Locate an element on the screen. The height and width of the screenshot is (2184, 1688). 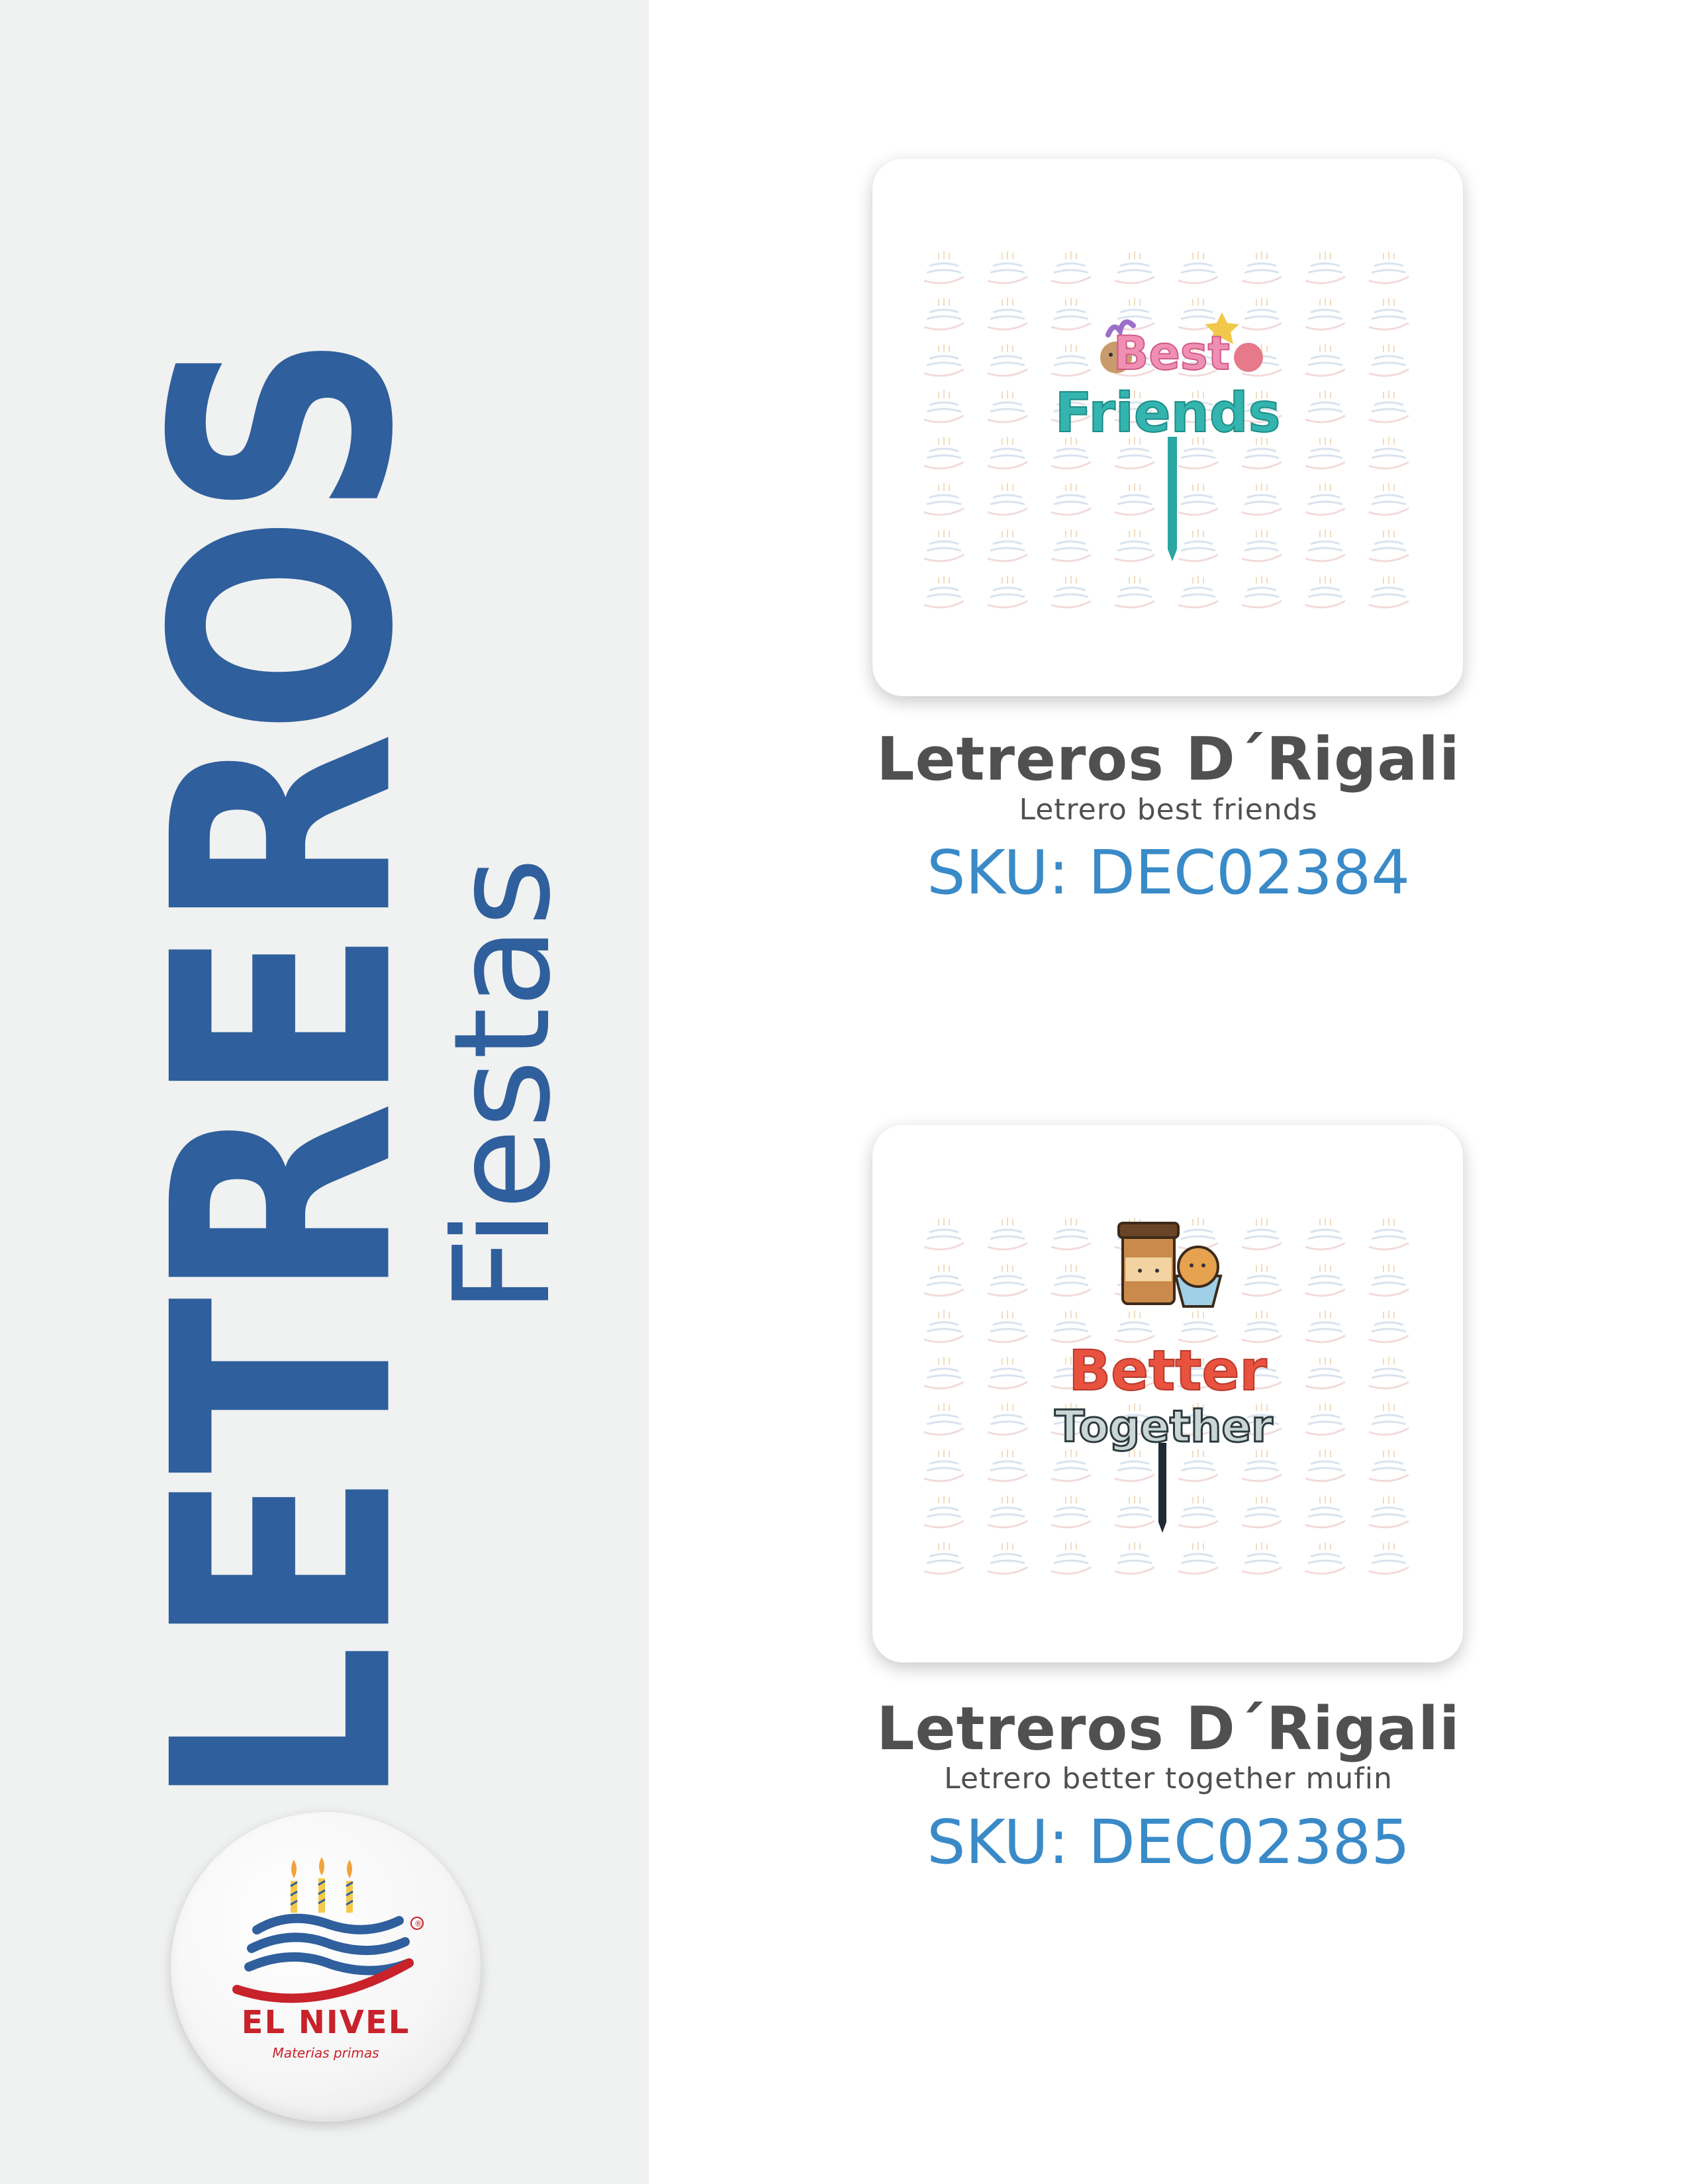
svg-text: Friends is located at coordinates (1168, 413).